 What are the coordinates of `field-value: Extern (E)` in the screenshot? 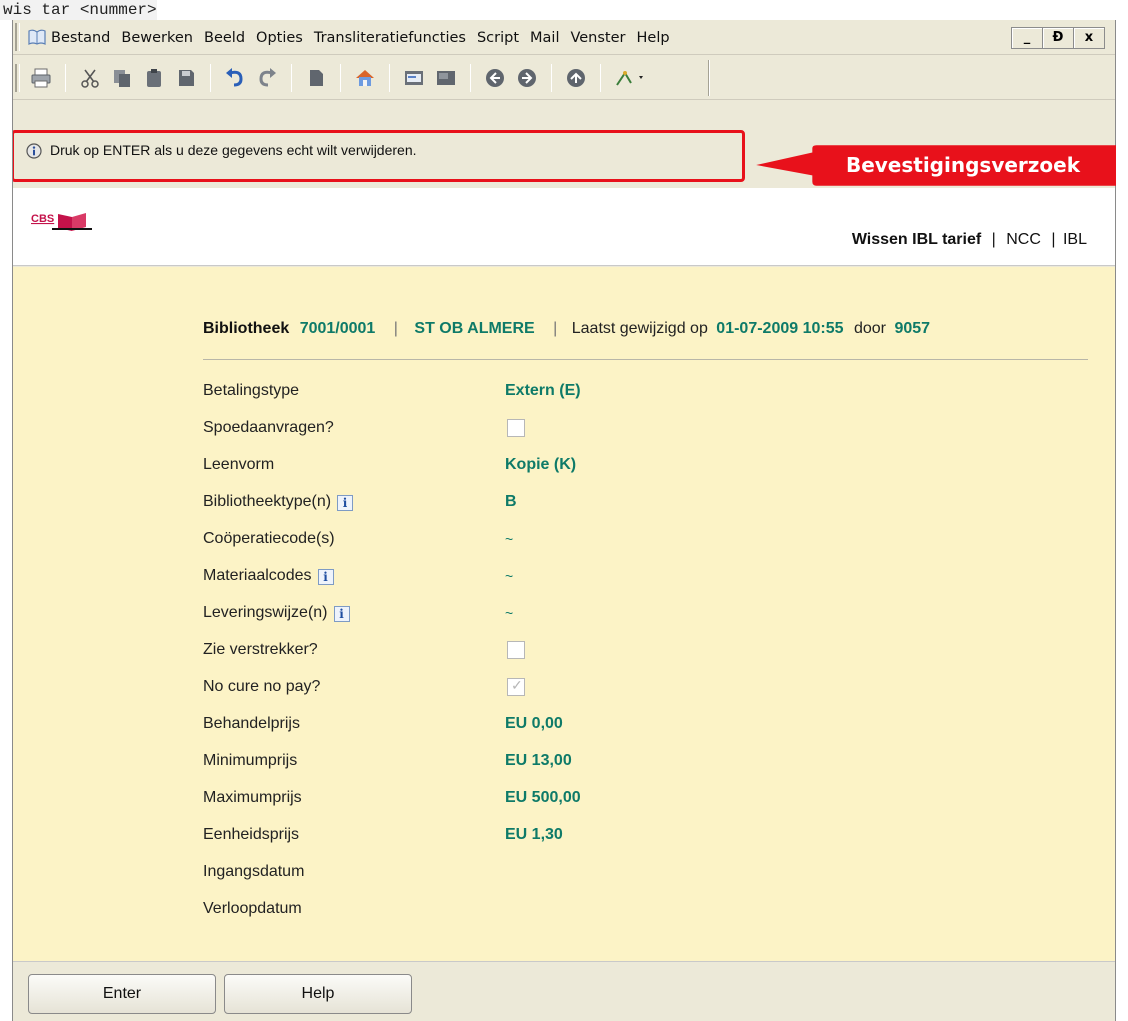 It's located at (543, 390).